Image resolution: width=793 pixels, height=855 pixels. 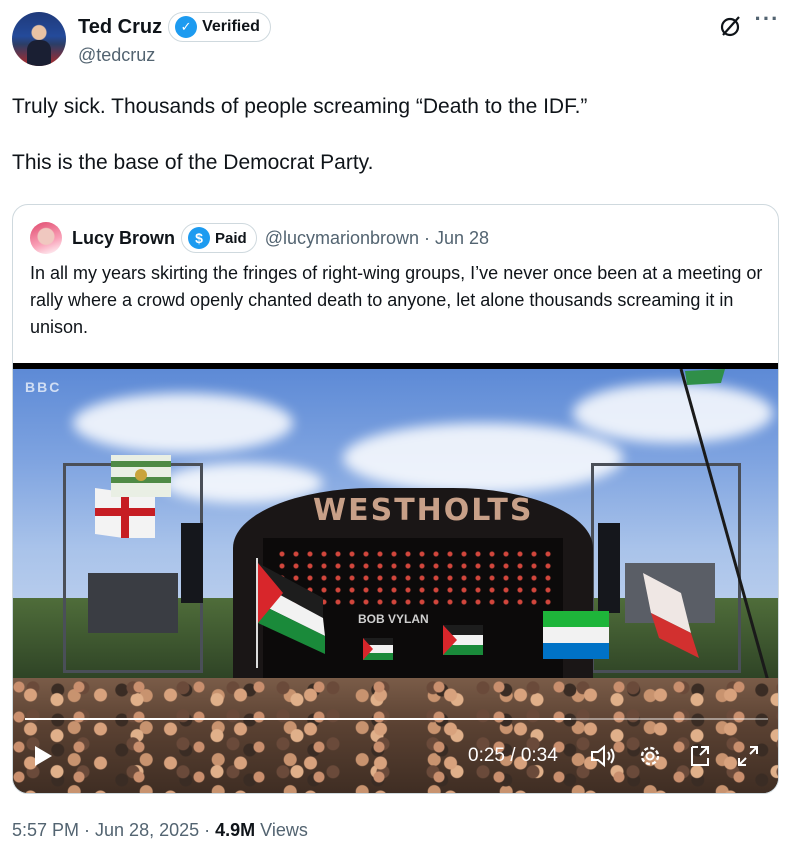 I want to click on quote-author-avatar, so click(x=46, y=238).